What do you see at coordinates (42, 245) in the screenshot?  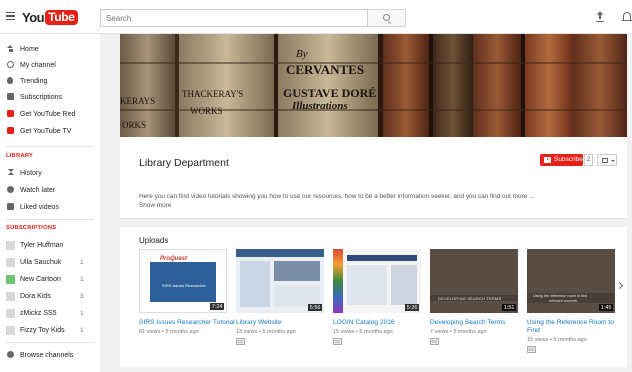 I see `subscription-label: Tyler Huffman` at bounding box center [42, 245].